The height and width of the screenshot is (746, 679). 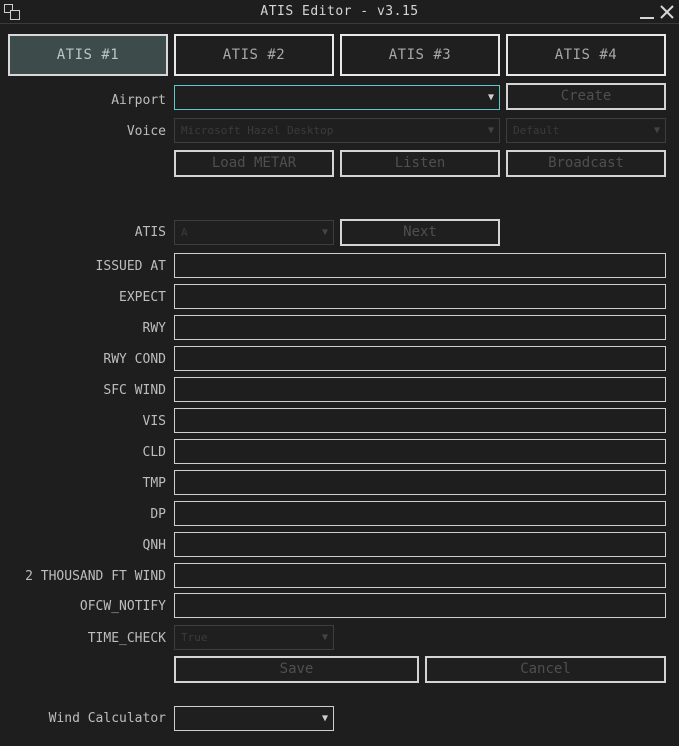 I want to click on tab-atis-4: ATIS #4, so click(x=586, y=55).